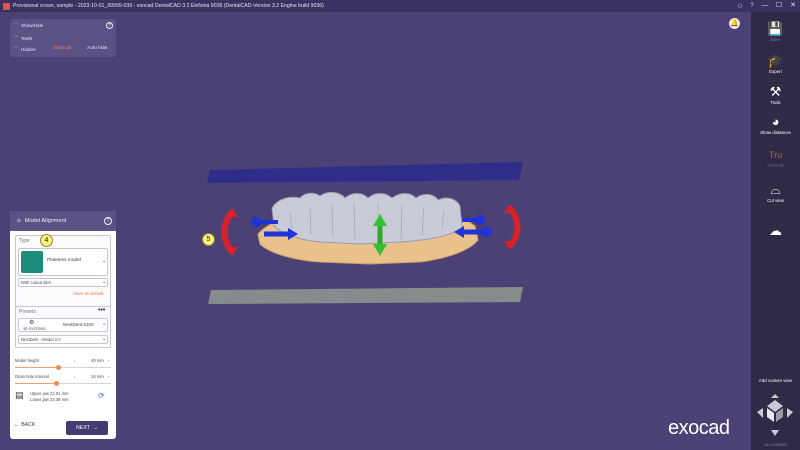 The width and height of the screenshot is (800, 450). Describe the element at coordinates (775, 200) in the screenshot. I see `cut-view-label: Cut view` at that location.